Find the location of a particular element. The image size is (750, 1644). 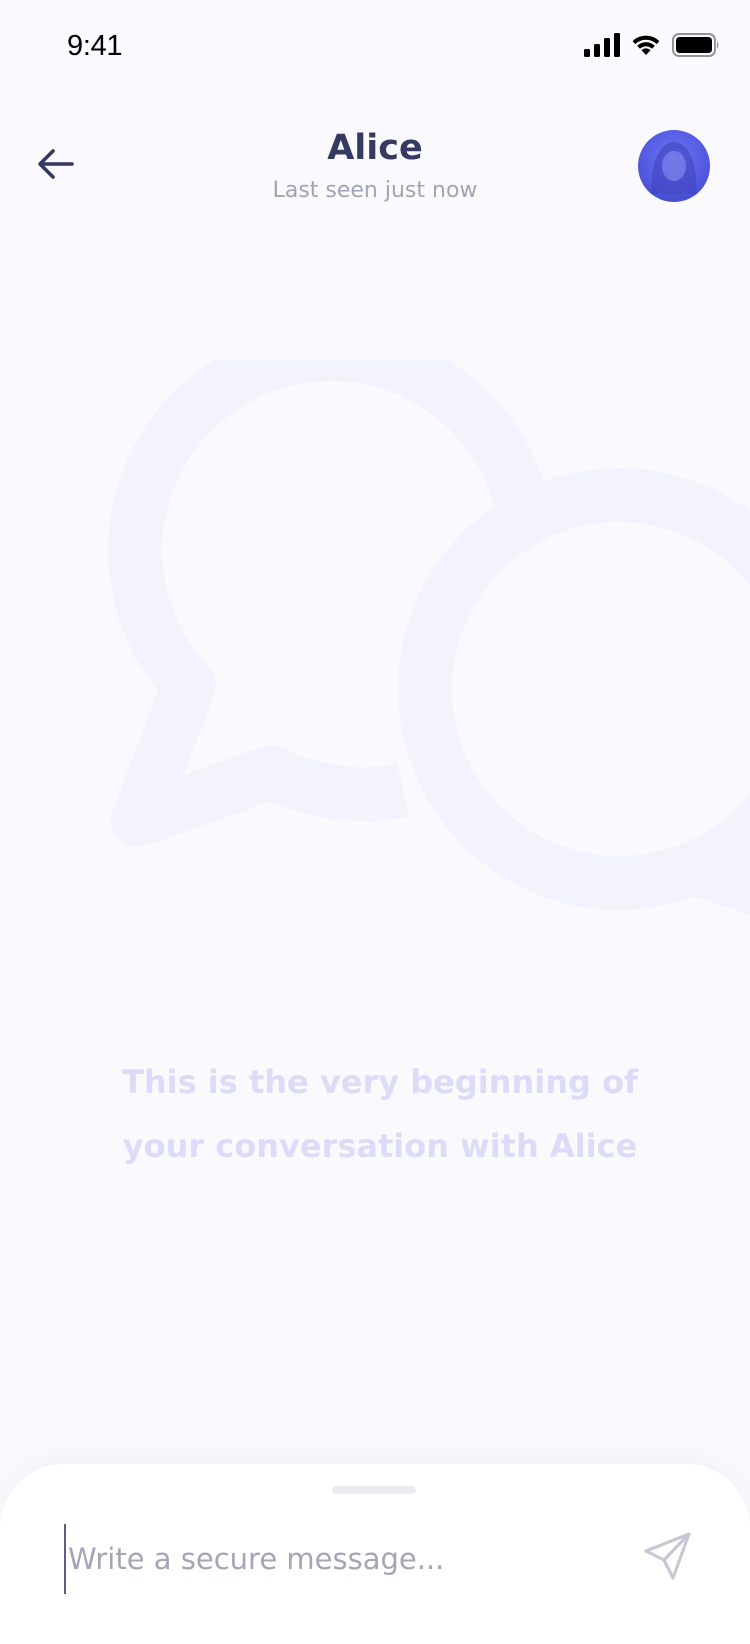

wifi-icon is located at coordinates (646, 47).